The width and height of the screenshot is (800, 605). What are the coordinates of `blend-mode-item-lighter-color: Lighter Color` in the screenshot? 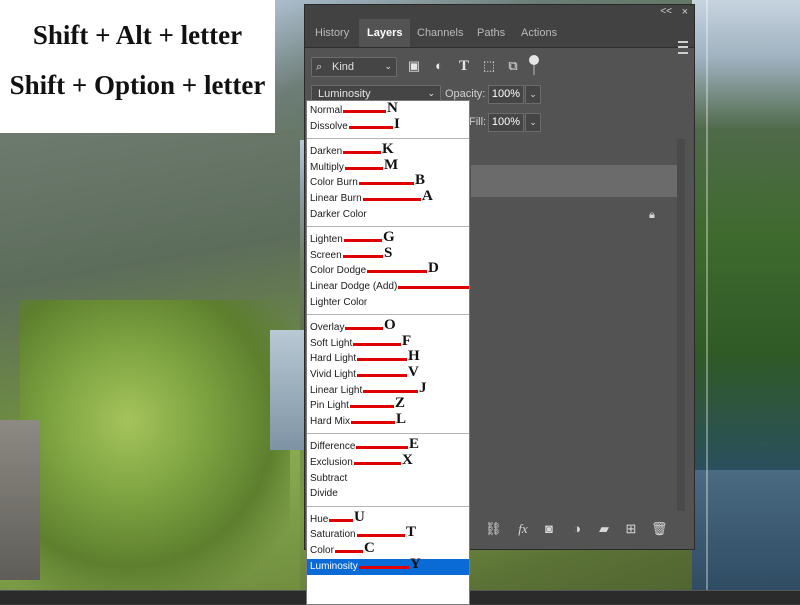 It's located at (388, 303).